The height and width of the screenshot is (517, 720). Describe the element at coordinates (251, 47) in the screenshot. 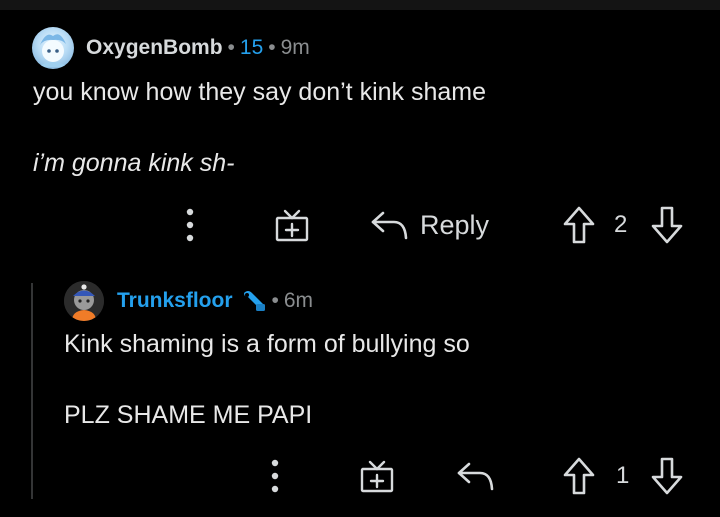

I see `score: 15` at that location.